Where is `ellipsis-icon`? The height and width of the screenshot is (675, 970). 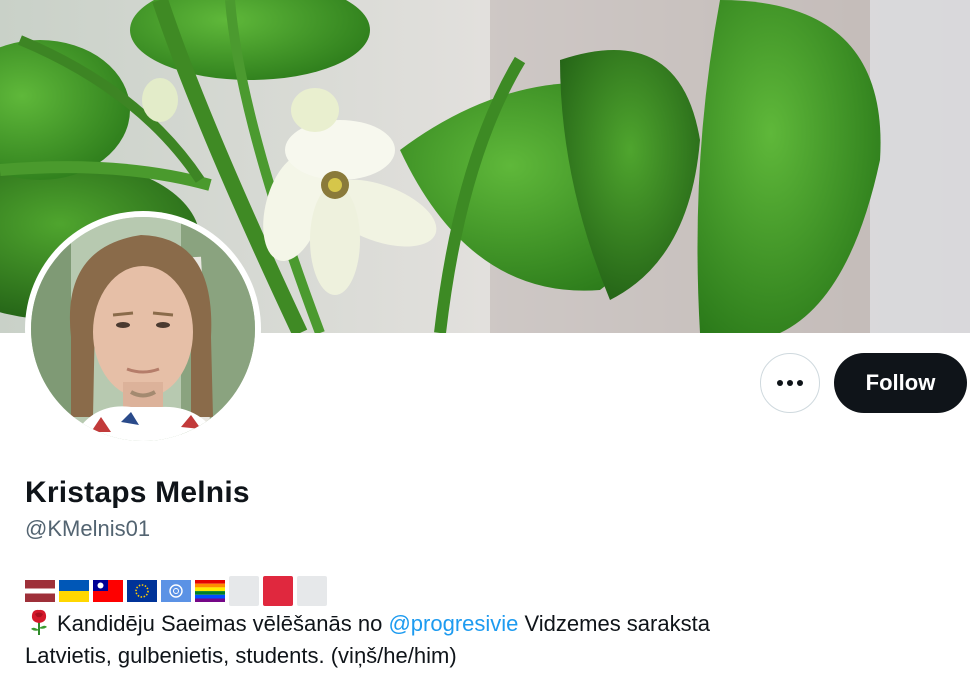 ellipsis-icon is located at coordinates (790, 383).